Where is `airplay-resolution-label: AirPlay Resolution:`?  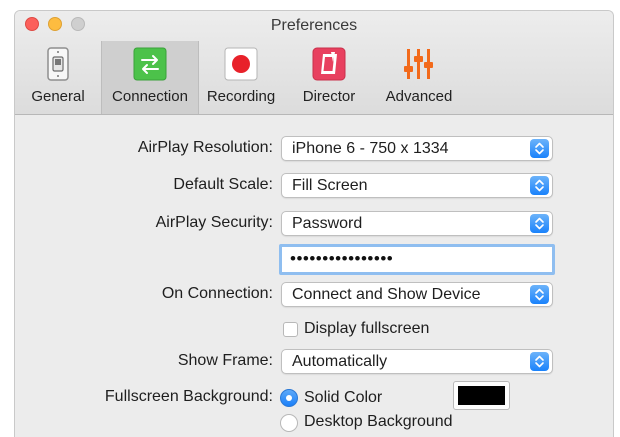
airplay-resolution-label: AirPlay Resolution: is located at coordinates (205, 147).